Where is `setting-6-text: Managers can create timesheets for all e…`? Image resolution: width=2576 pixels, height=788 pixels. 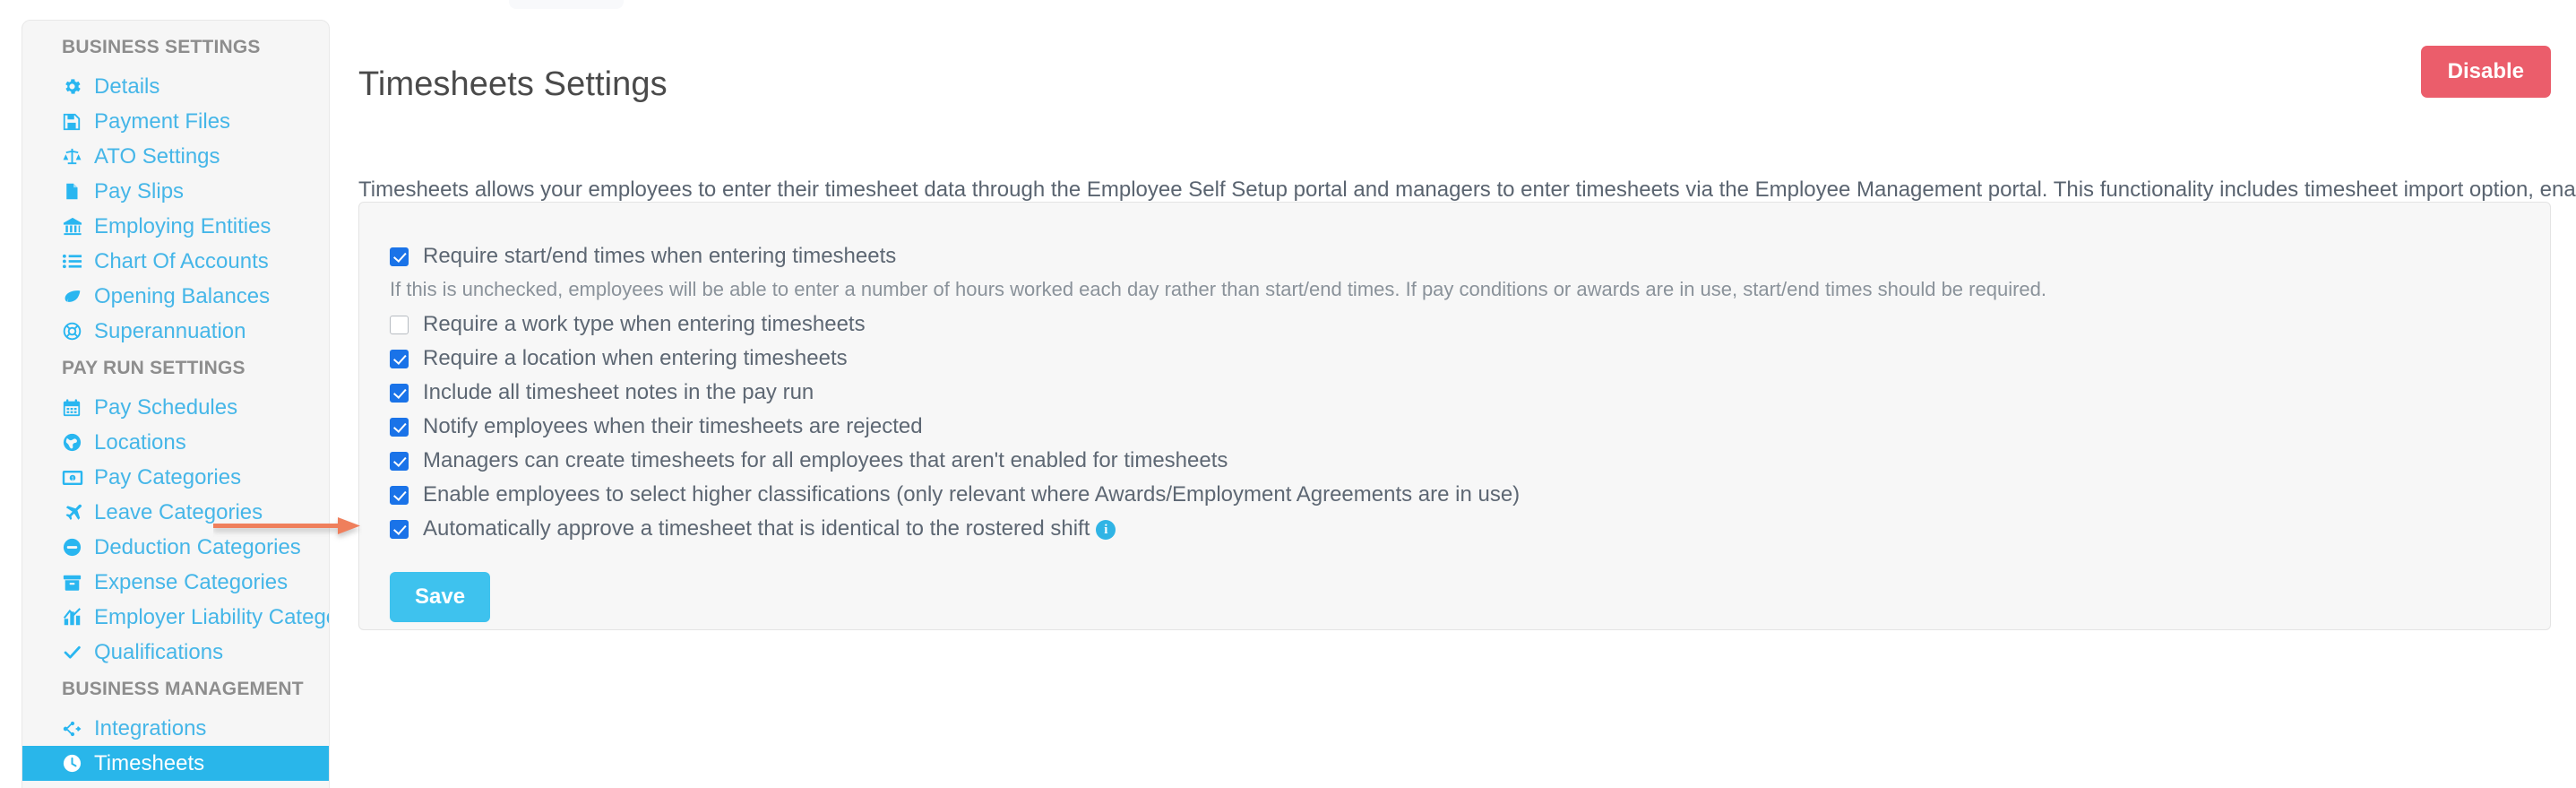
setting-6-text: Managers can create timesheets for all e… is located at coordinates (826, 460).